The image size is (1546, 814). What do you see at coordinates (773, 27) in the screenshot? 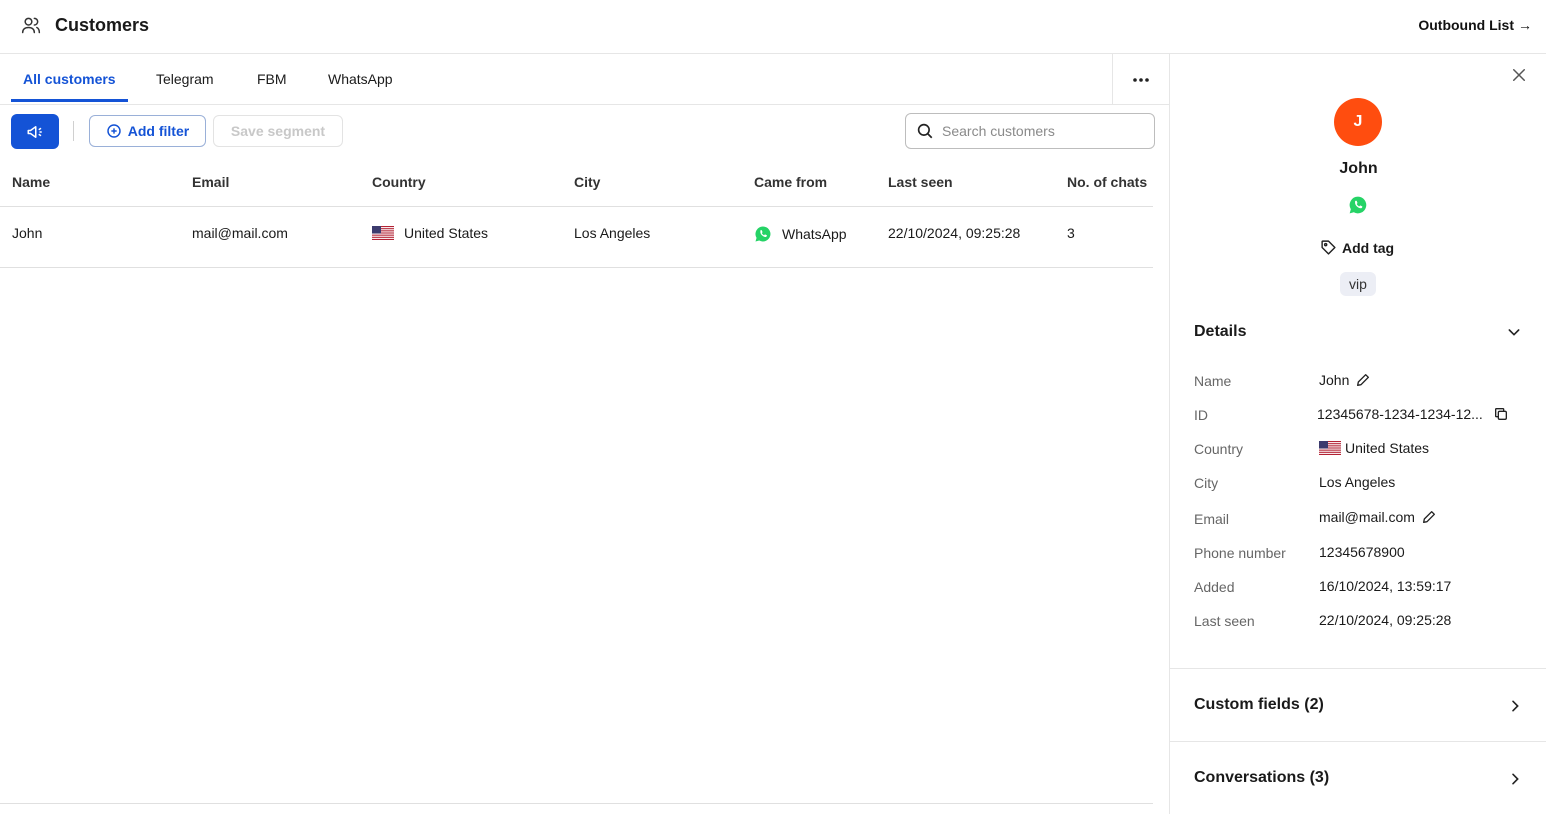
I see `top-header: Customers Outbound List →` at bounding box center [773, 27].